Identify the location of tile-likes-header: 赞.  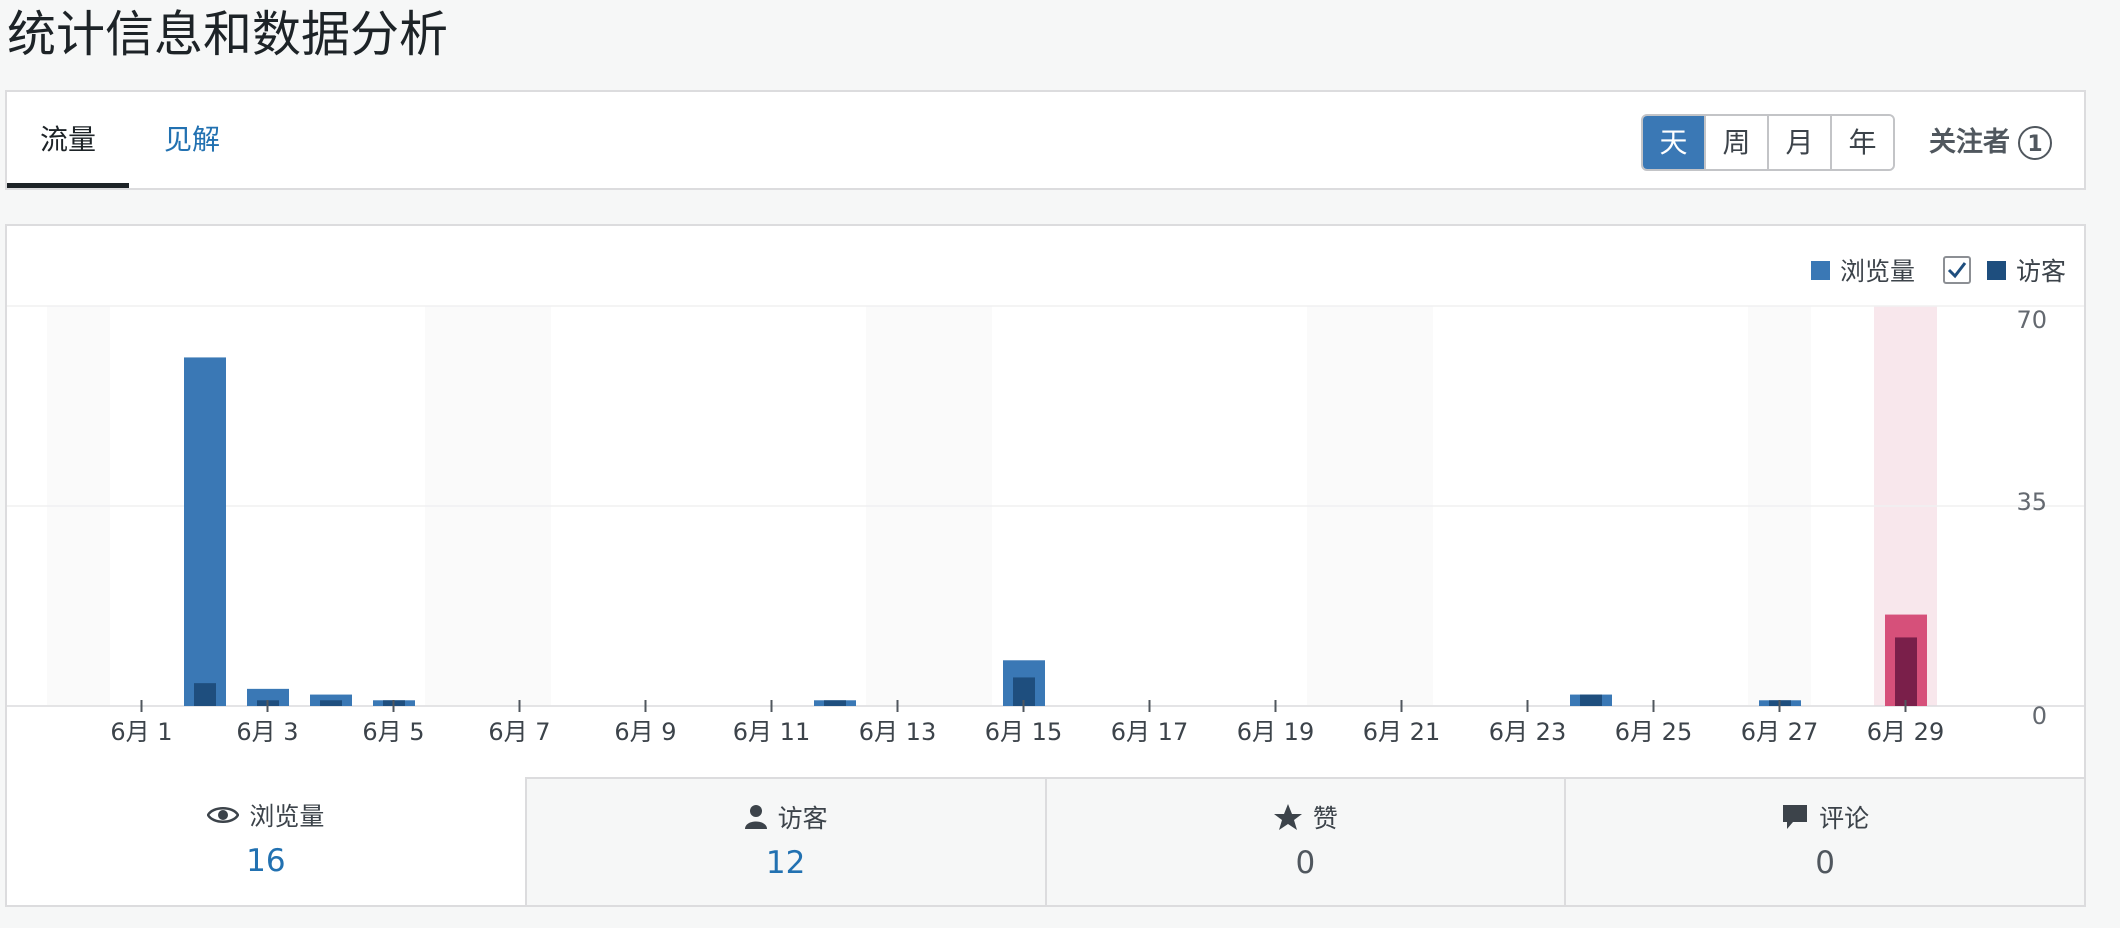
(1306, 817).